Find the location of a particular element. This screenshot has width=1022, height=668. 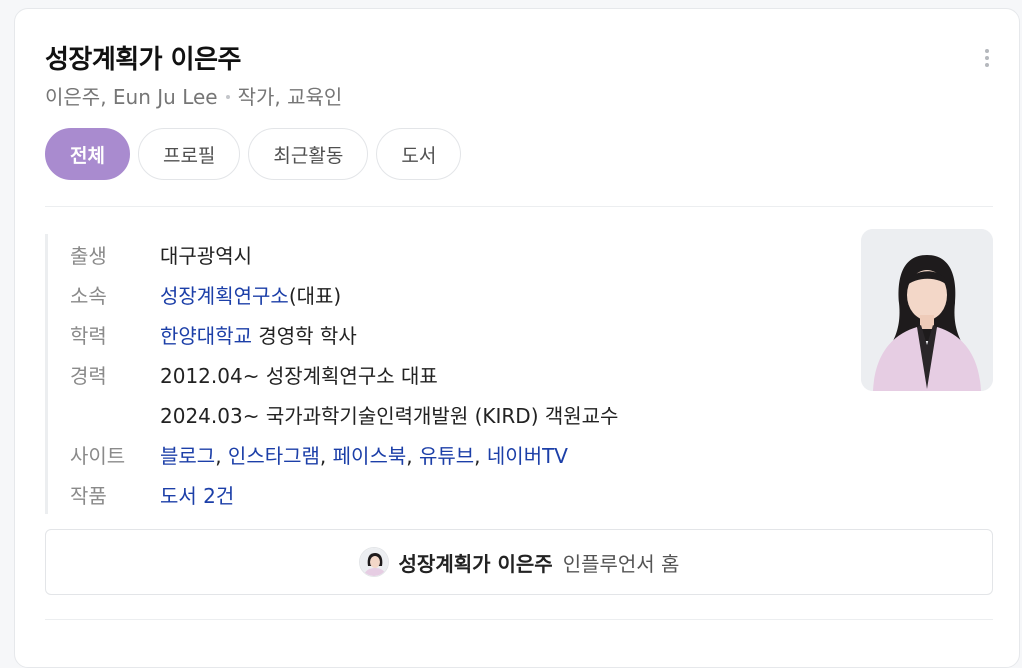

avatar is located at coordinates (373, 562).